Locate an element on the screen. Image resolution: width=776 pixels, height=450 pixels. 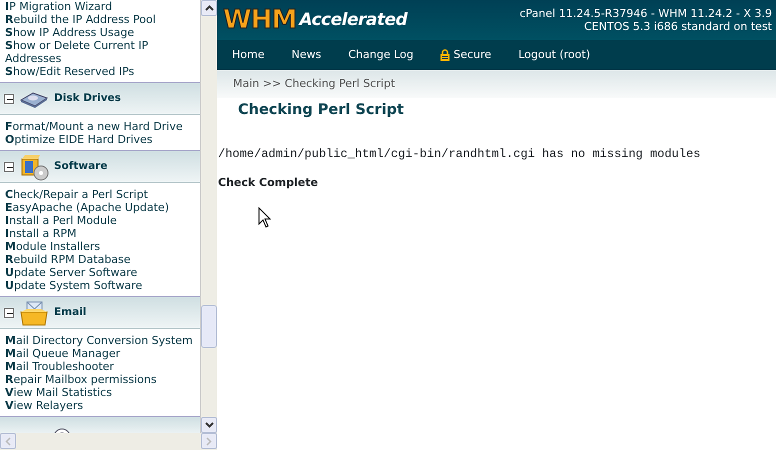
status-text: Check Complete is located at coordinates (268, 183).